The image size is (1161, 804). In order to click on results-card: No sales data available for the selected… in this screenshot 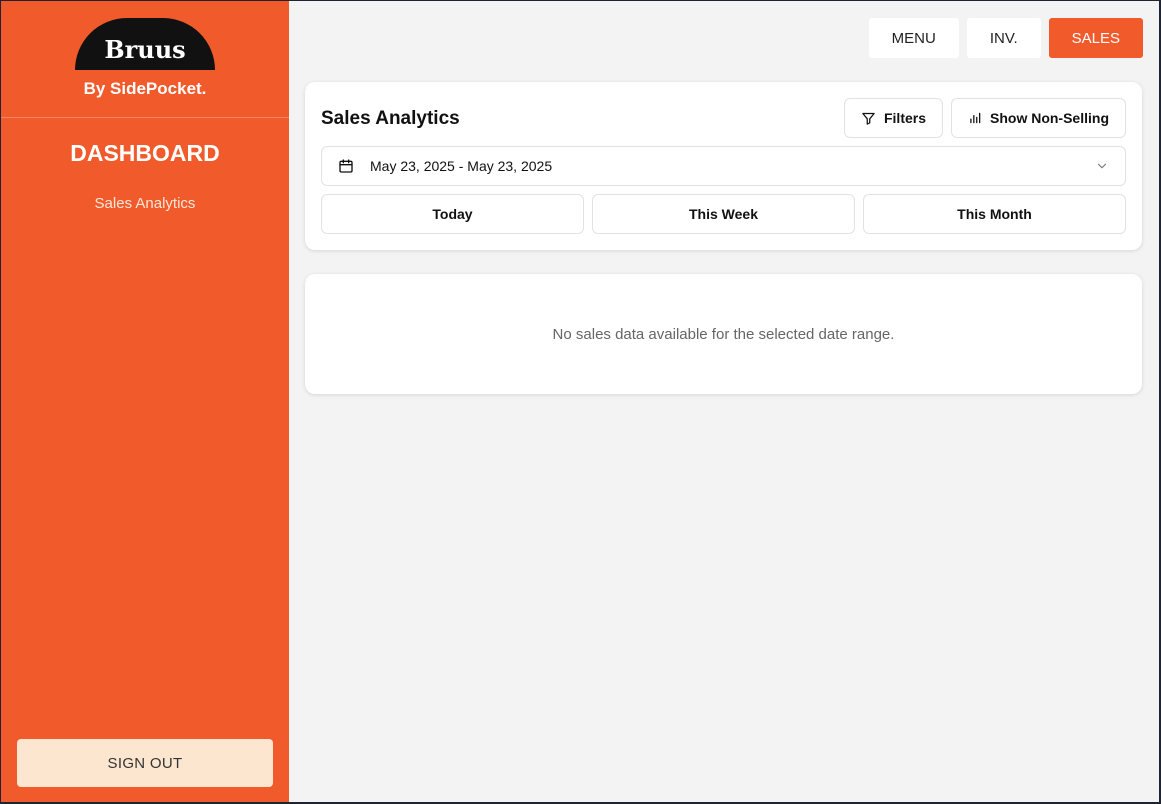, I will do `click(723, 334)`.